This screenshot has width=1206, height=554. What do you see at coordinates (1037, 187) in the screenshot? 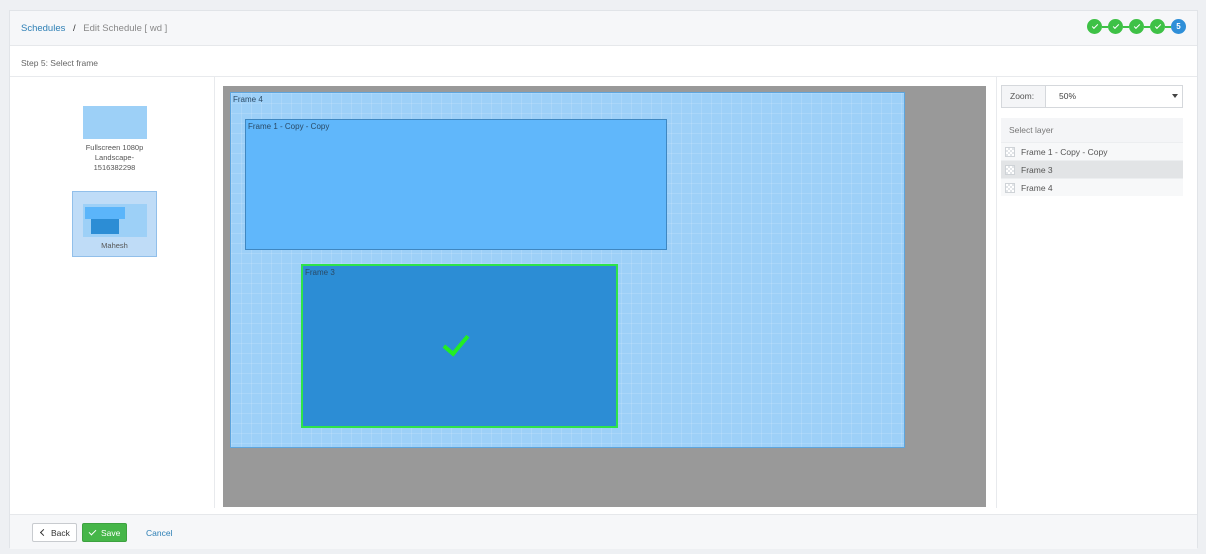
I see `layer-item-label: Frame 4` at bounding box center [1037, 187].